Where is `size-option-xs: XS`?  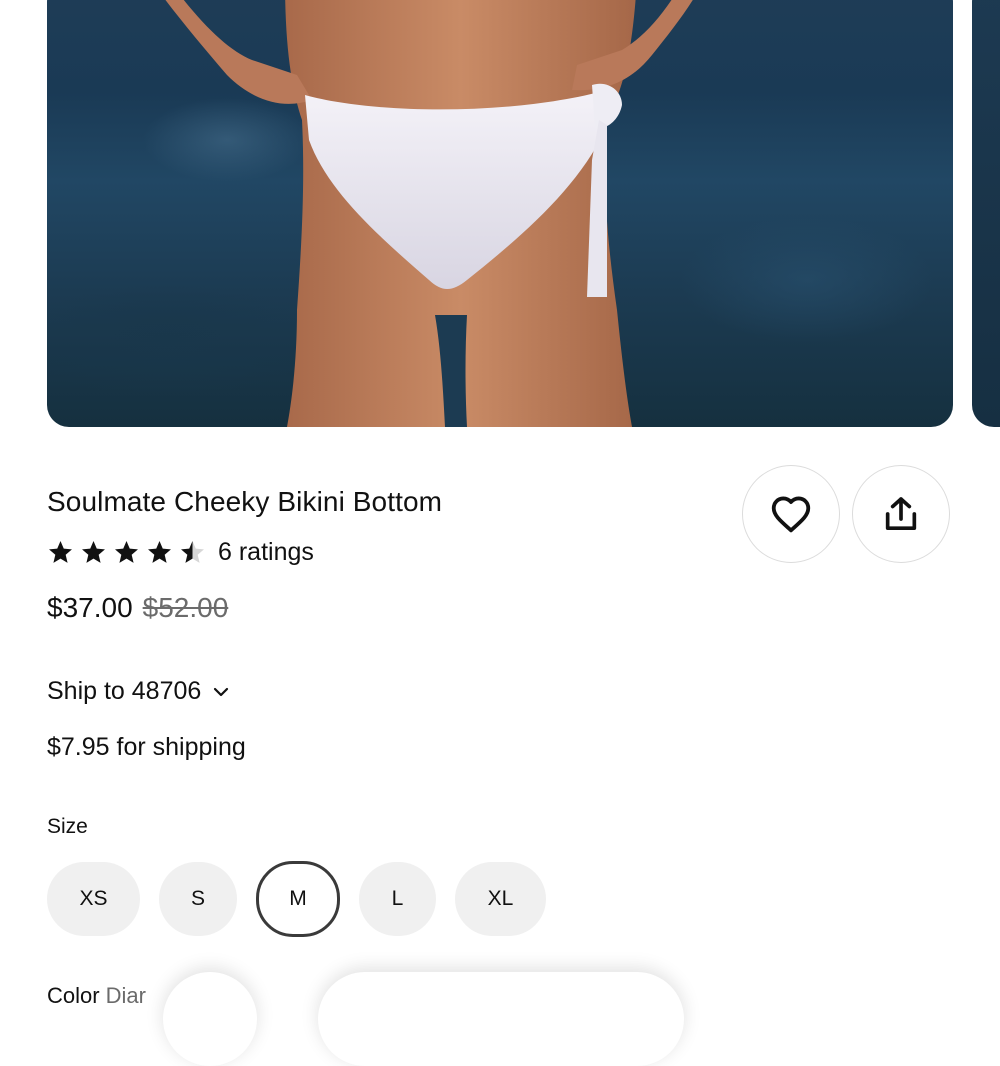 size-option-xs: XS is located at coordinates (93, 899).